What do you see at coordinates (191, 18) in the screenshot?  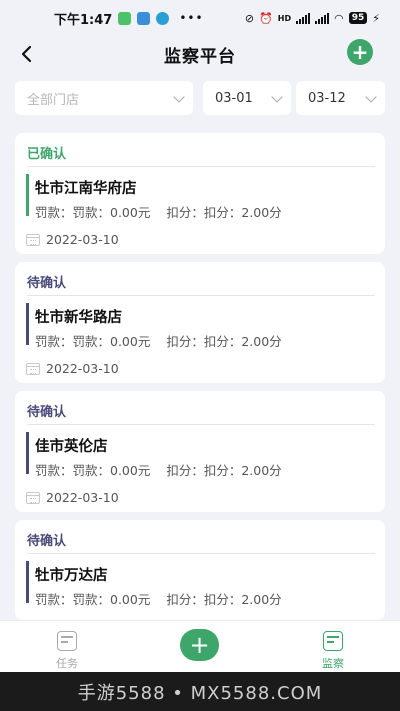 I see `more-notifications-icon: •••` at bounding box center [191, 18].